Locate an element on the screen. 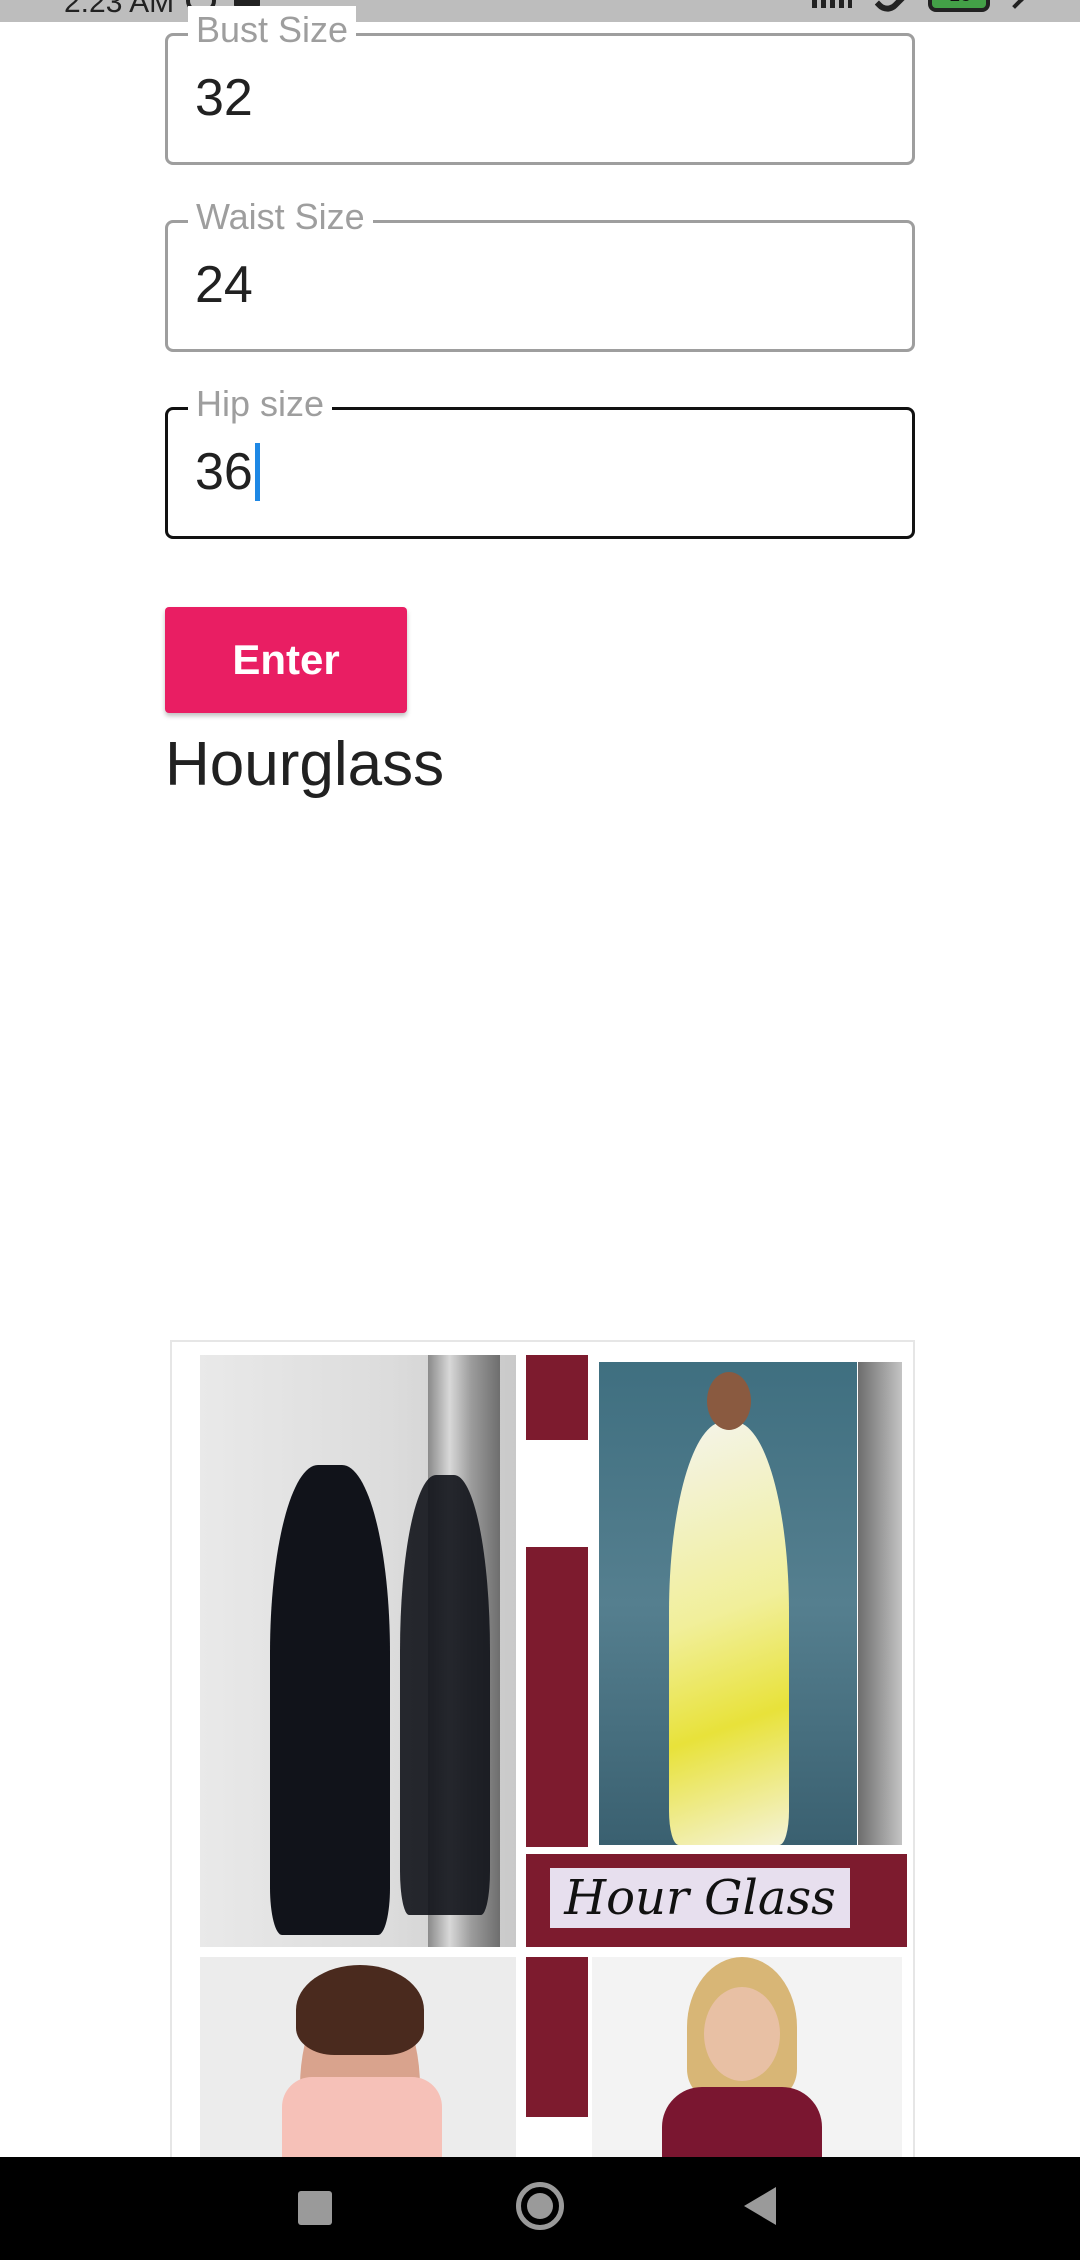  hip-size-value: 36 is located at coordinates (224, 472).